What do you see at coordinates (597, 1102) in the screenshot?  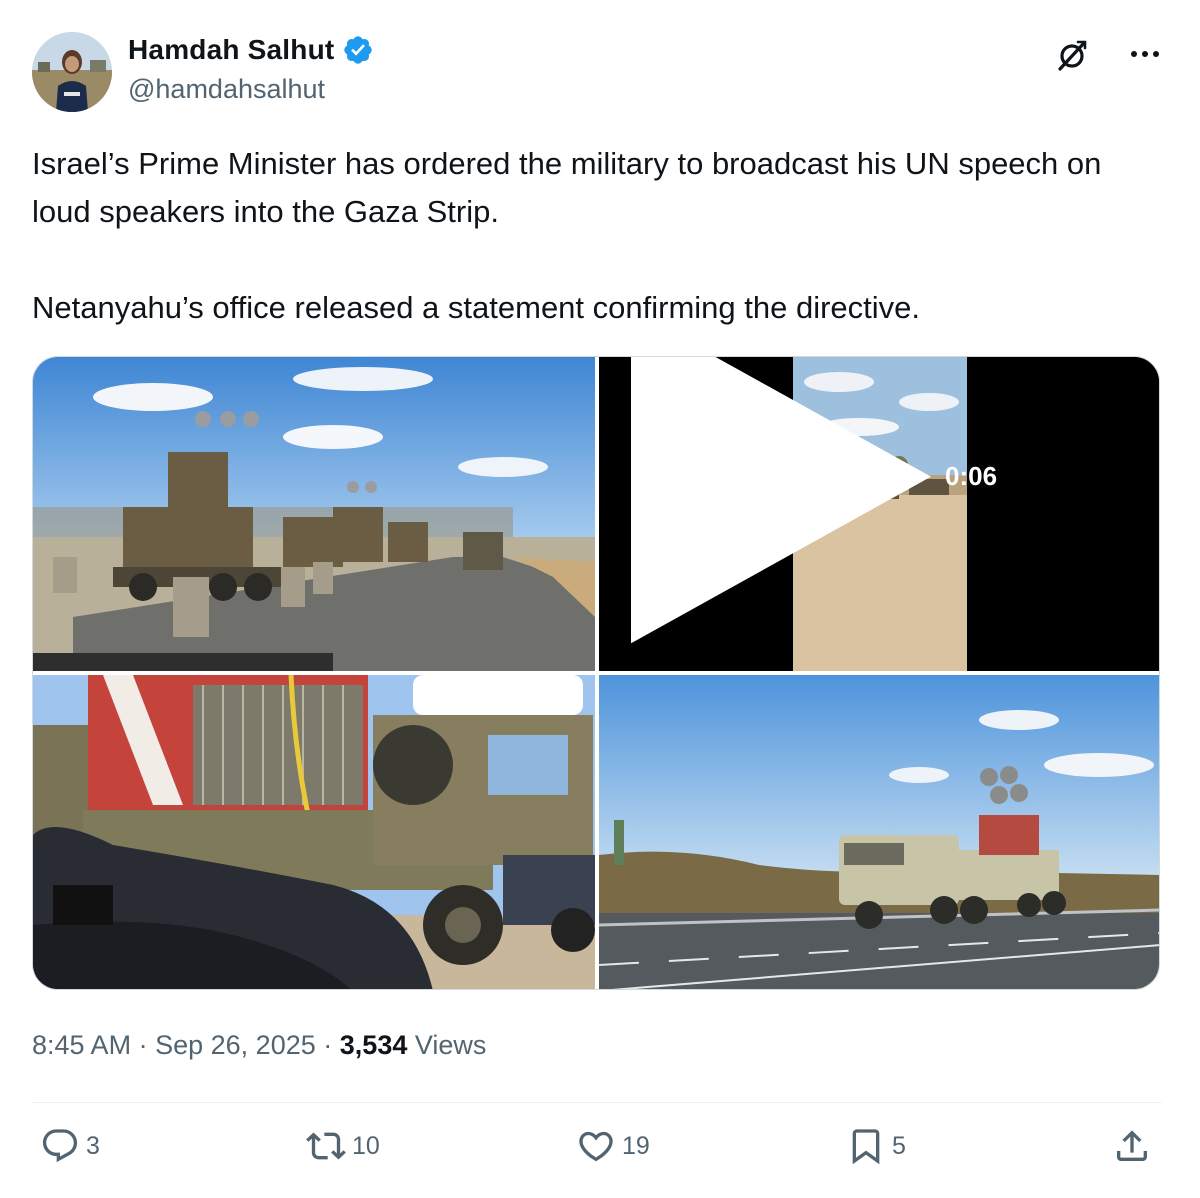 I see `divider` at bounding box center [597, 1102].